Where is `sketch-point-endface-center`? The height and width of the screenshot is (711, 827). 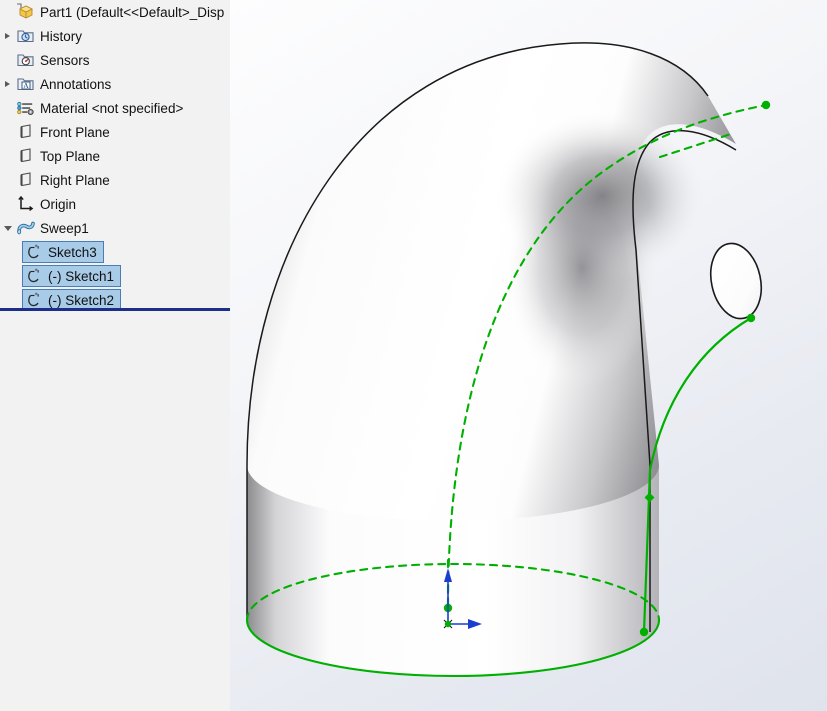
sketch-point-endface-center is located at coordinates (766, 105).